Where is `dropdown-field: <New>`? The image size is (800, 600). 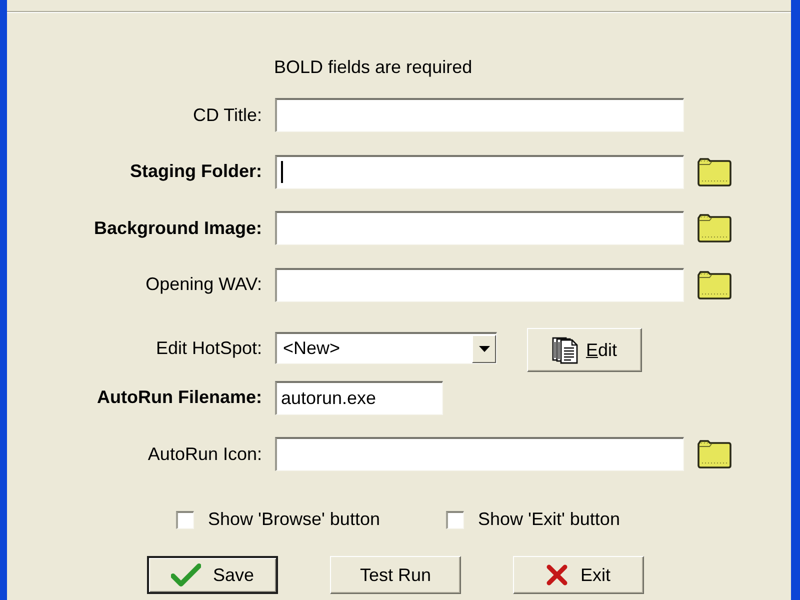
dropdown-field: <New> is located at coordinates (386, 348).